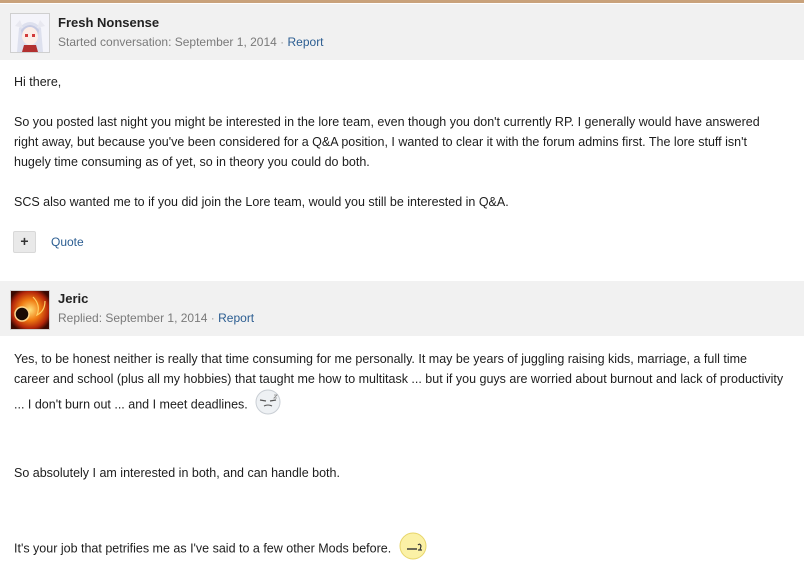  I want to click on message-paragraph: Hi there,, so click(38, 82).